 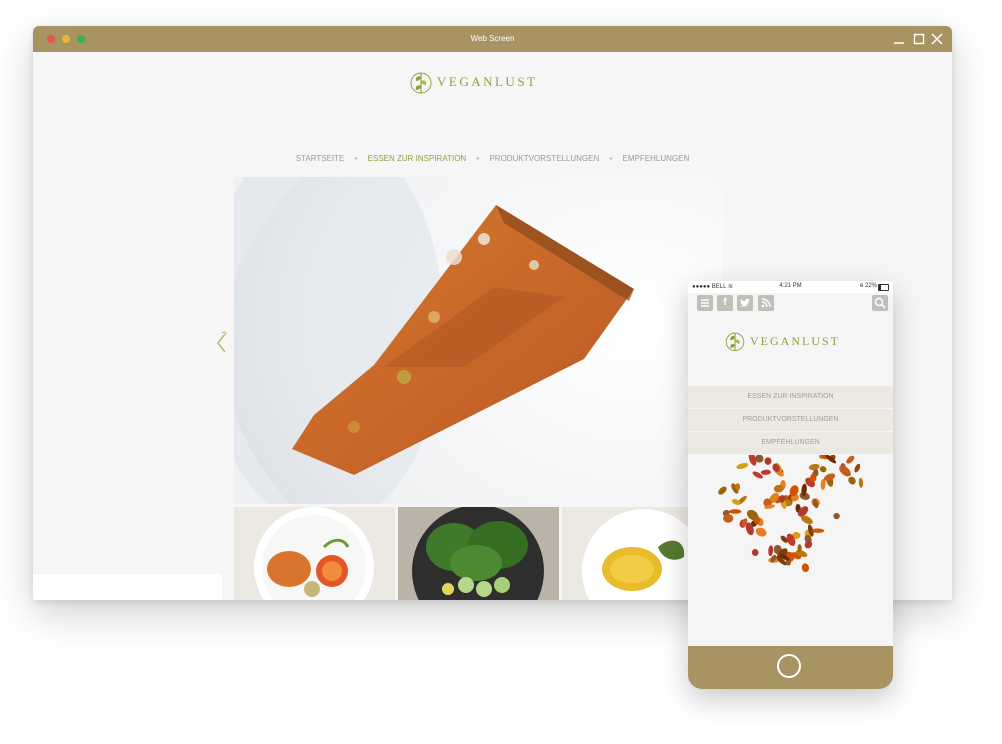 I want to click on minimize-icon, so click(x=899, y=39).